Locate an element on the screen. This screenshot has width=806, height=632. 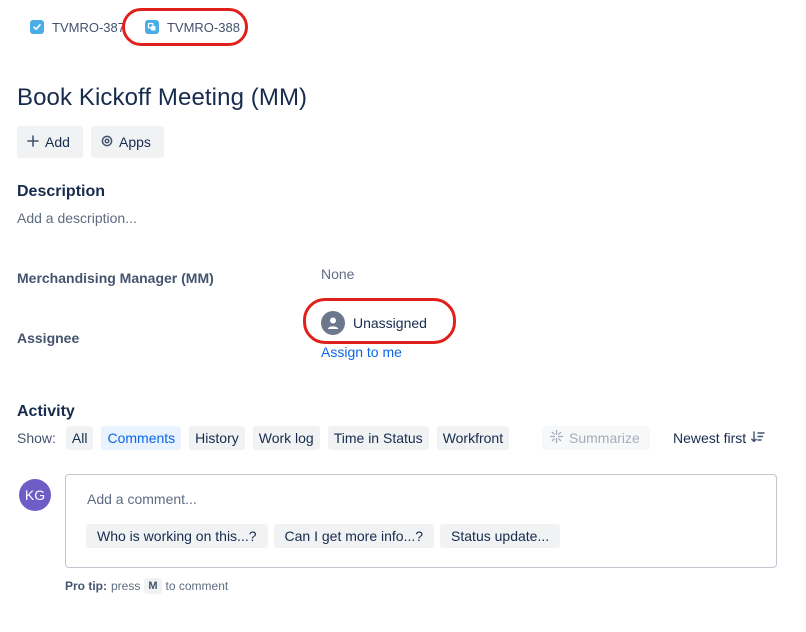
keyboard-shortcut-key: M is located at coordinates (153, 586).